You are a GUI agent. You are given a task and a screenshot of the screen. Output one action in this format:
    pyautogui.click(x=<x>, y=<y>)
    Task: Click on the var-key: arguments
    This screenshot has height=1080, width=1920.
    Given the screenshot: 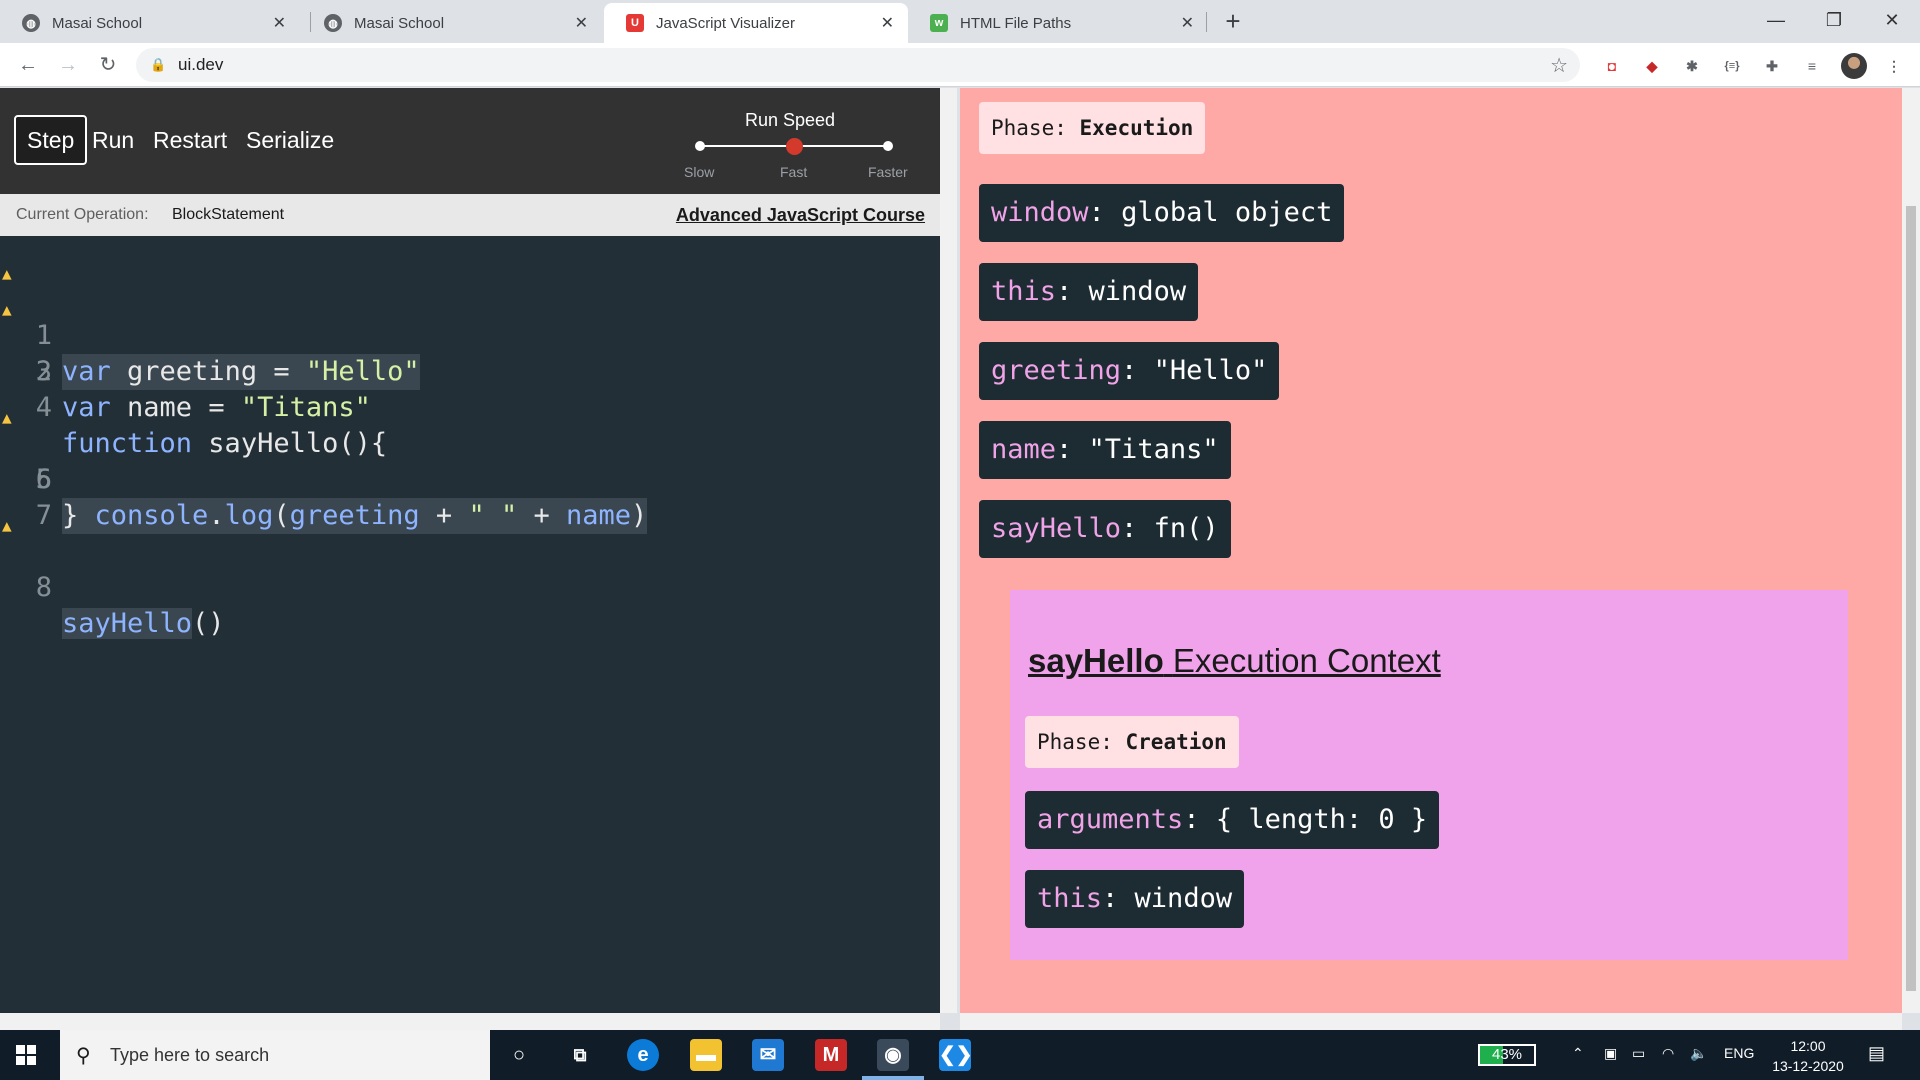 What is the action you would take?
    pyautogui.click(x=1110, y=819)
    